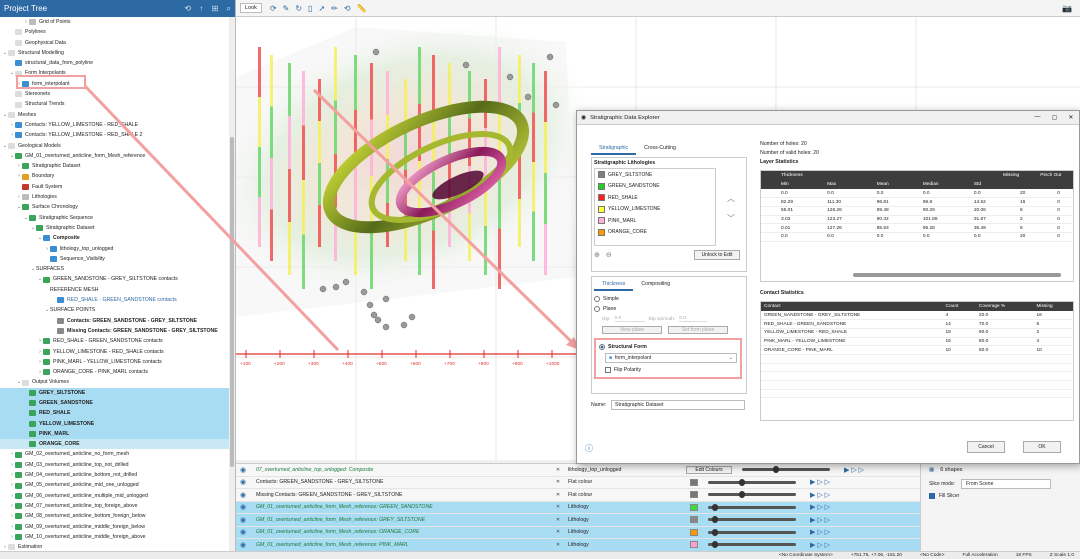 The height and width of the screenshot is (559, 1080). What do you see at coordinates (273, 8) in the screenshot?
I see `rotate-icon: ⟳` at bounding box center [273, 8].